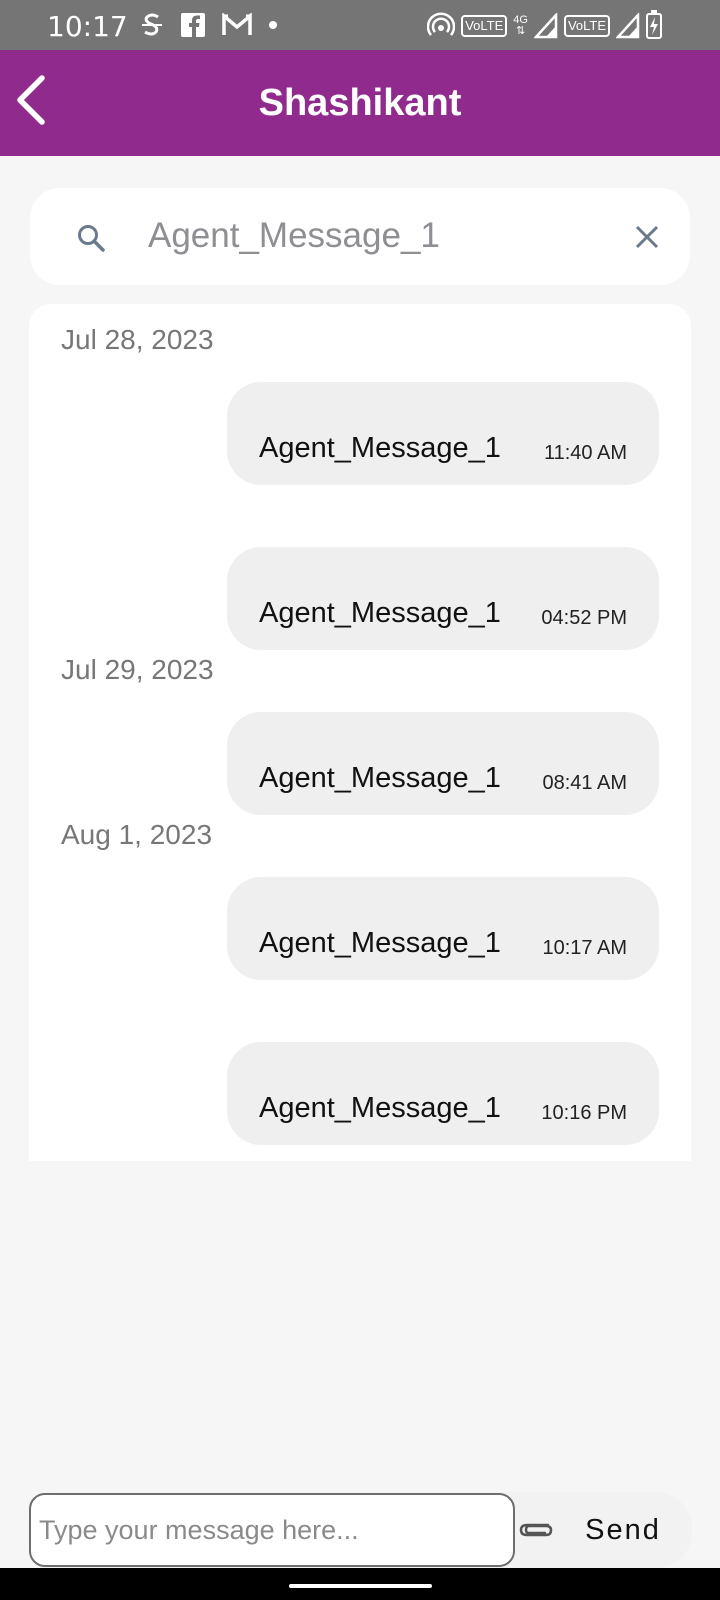 This screenshot has width=720, height=1600. Describe the element at coordinates (91, 240) in the screenshot. I see `search-icon` at that location.